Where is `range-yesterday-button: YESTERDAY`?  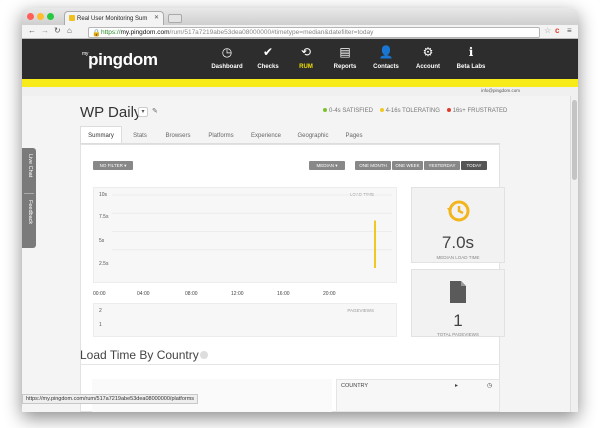 range-yesterday-button: YESTERDAY is located at coordinates (442, 165).